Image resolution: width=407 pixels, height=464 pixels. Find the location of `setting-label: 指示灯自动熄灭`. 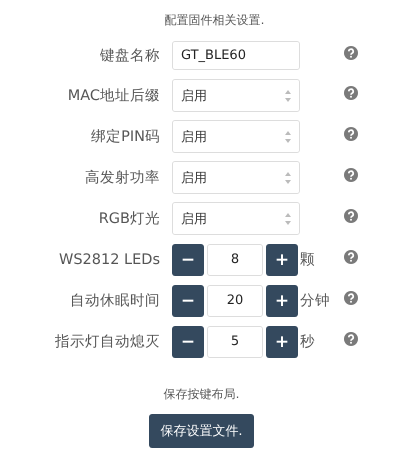

setting-label: 指示灯自动熄灭 is located at coordinates (107, 342).